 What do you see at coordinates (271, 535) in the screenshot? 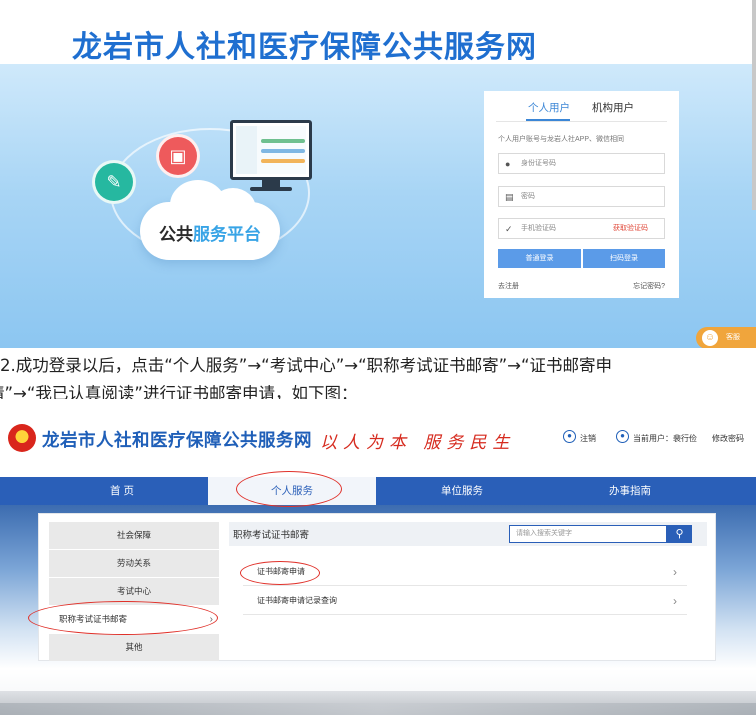
I see `section-title: 职称考试证书邮寄` at bounding box center [271, 535].